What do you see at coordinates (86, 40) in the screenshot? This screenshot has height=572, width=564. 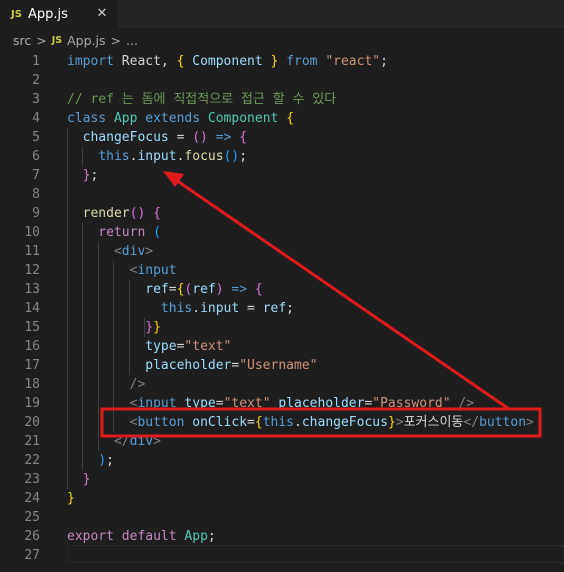 I see `breadcrumb-file: App.js` at bounding box center [86, 40].